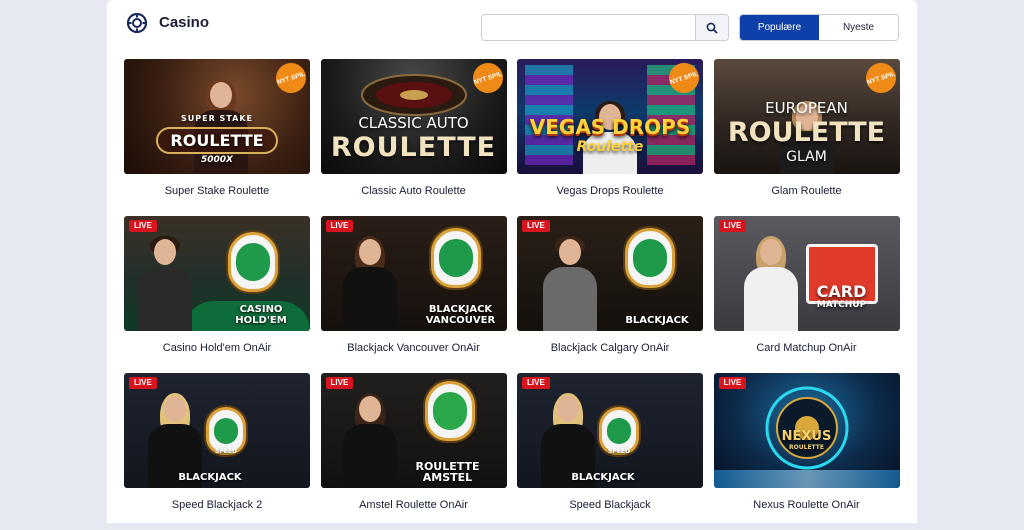  What do you see at coordinates (414, 505) in the screenshot?
I see `game-name: Amstel Roulette OnAir` at bounding box center [414, 505].